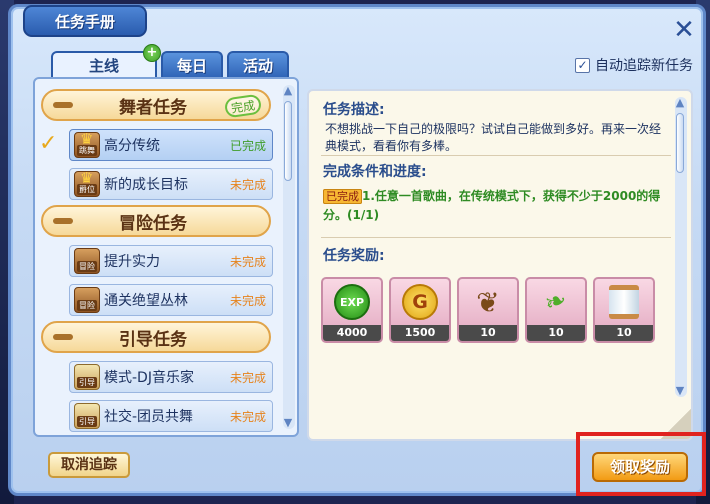 The height and width of the screenshot is (504, 710). I want to click on auto-track-toggle: ✓ 自动追踪新任务, so click(634, 65).